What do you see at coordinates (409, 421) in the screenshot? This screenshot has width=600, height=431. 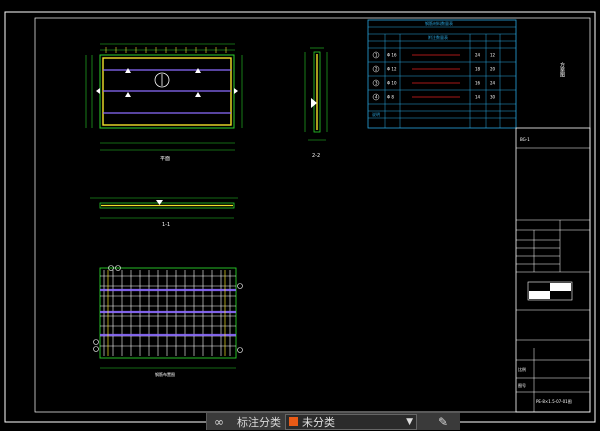 I see `chevron-down-icon: ▼` at bounding box center [409, 421].